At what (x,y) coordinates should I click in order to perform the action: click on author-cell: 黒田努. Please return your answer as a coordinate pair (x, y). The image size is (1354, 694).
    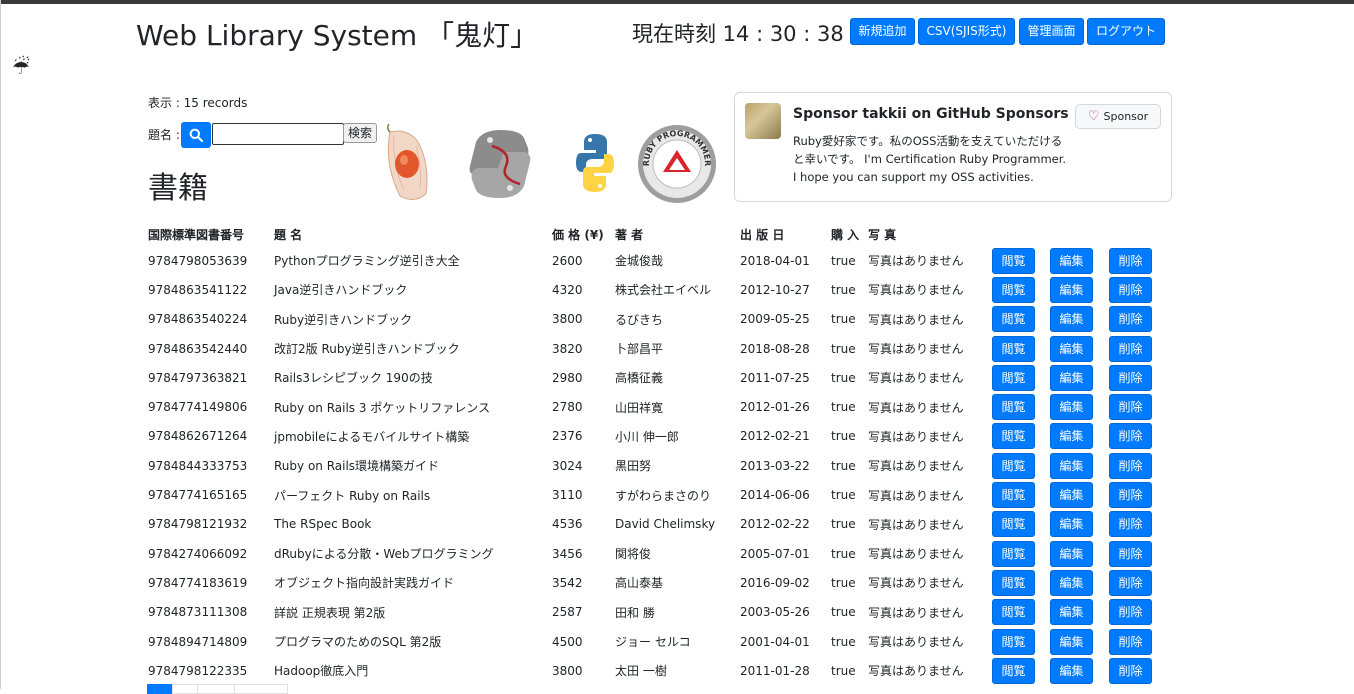
    Looking at the image, I should click on (633, 466).